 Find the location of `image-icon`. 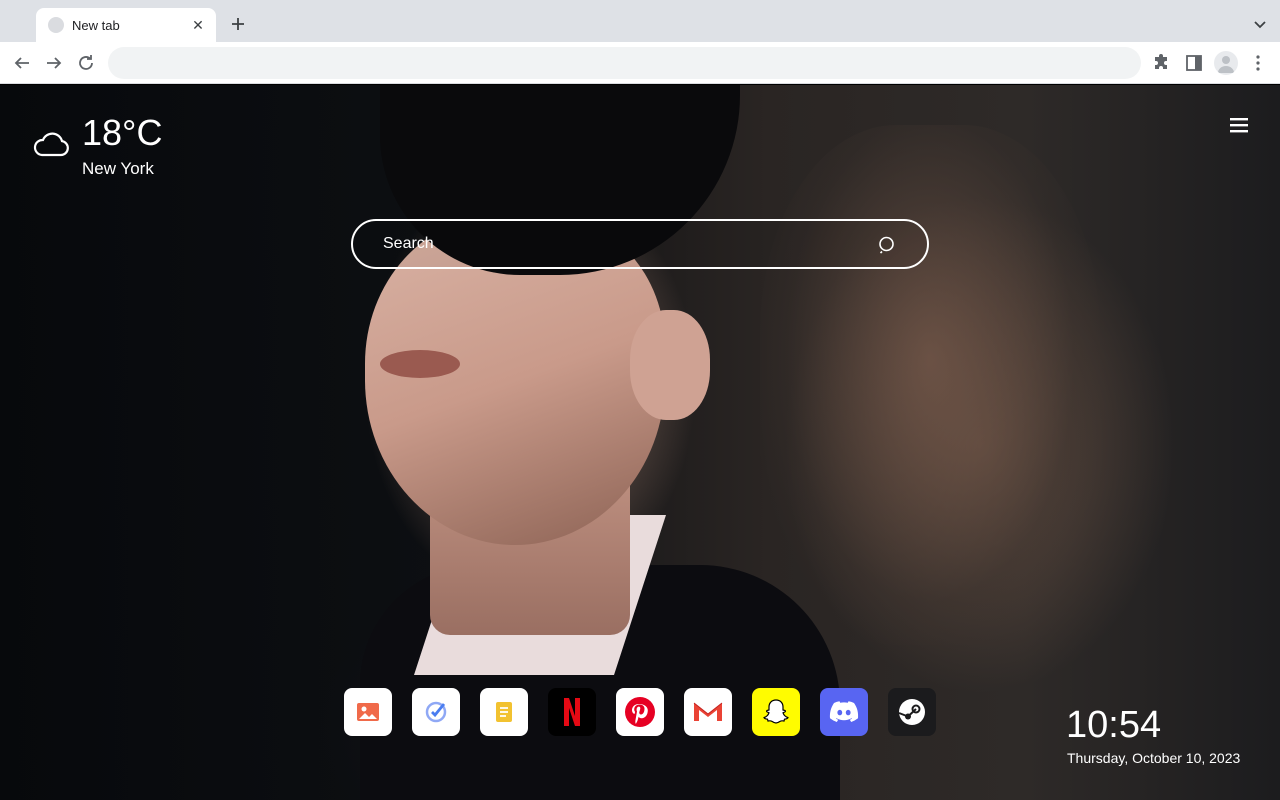

image-icon is located at coordinates (368, 712).